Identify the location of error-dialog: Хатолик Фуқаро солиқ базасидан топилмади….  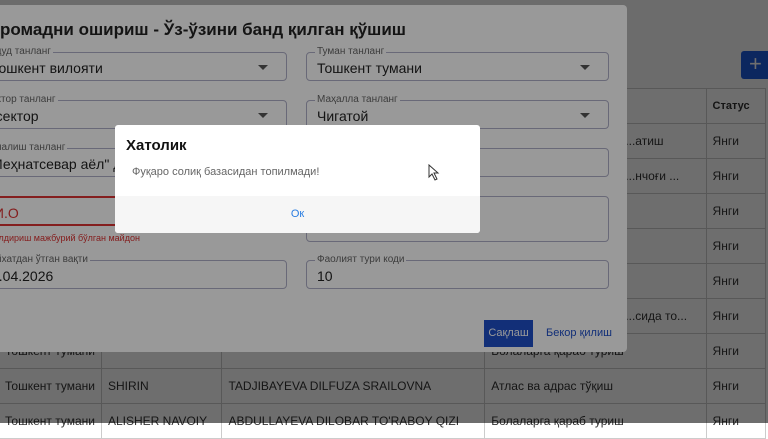
(297, 179).